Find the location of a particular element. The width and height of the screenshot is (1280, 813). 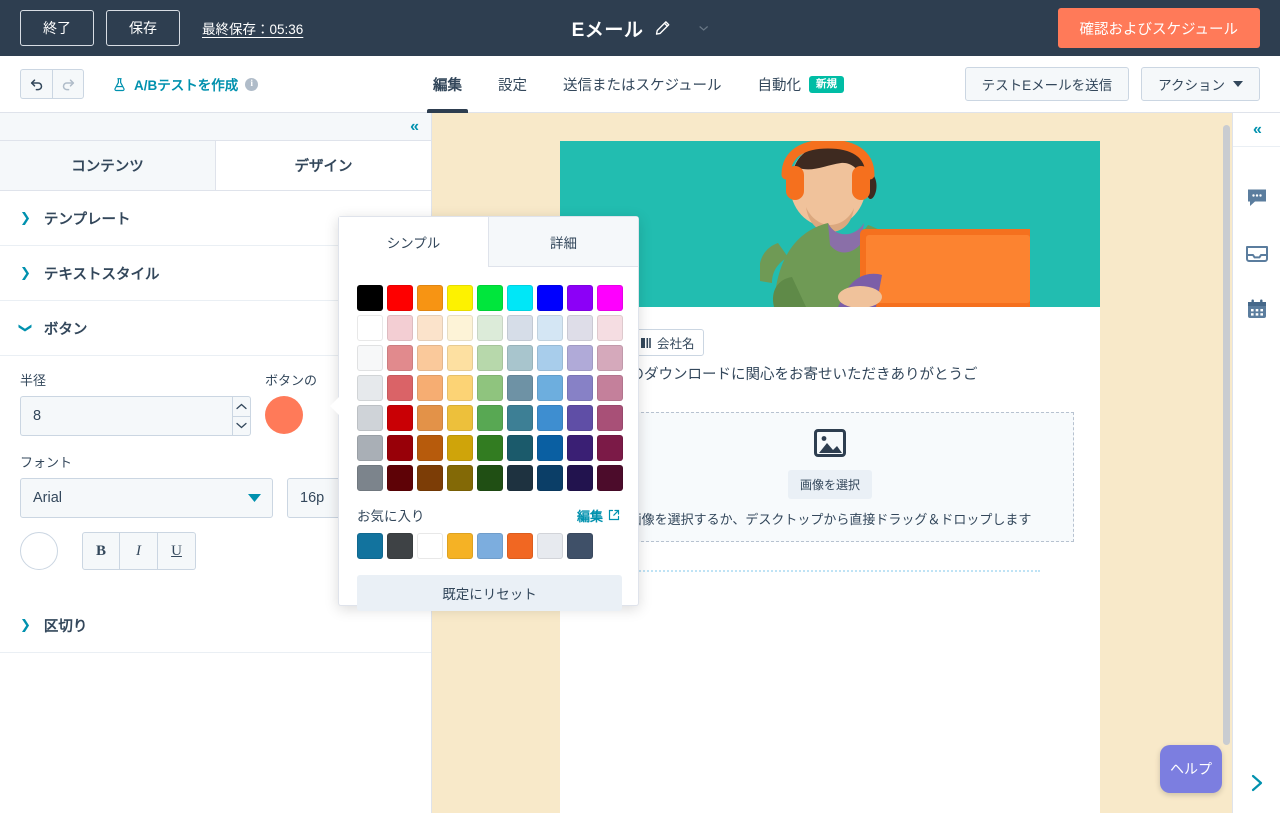

sidebar-tab-content: コンテンツ is located at coordinates (108, 166).